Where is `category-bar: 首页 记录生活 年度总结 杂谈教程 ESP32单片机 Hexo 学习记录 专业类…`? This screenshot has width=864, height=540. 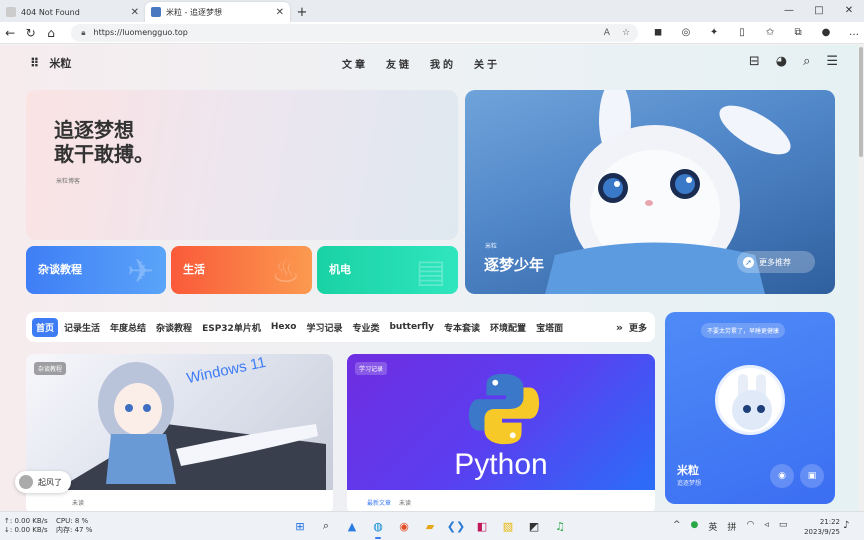
category-bar: 首页 记录生活 年度总结 杂谈教程 ESP32单片机 Hexo 学习记录 专业类… is located at coordinates (340, 327).